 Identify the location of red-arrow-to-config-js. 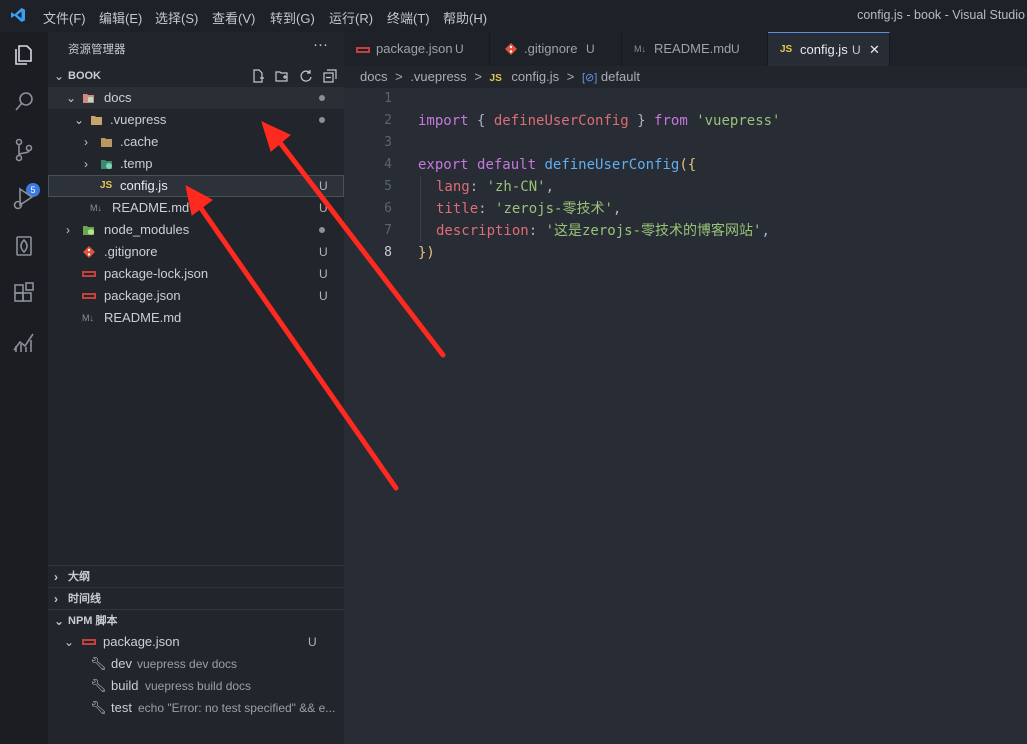
(292, 338).